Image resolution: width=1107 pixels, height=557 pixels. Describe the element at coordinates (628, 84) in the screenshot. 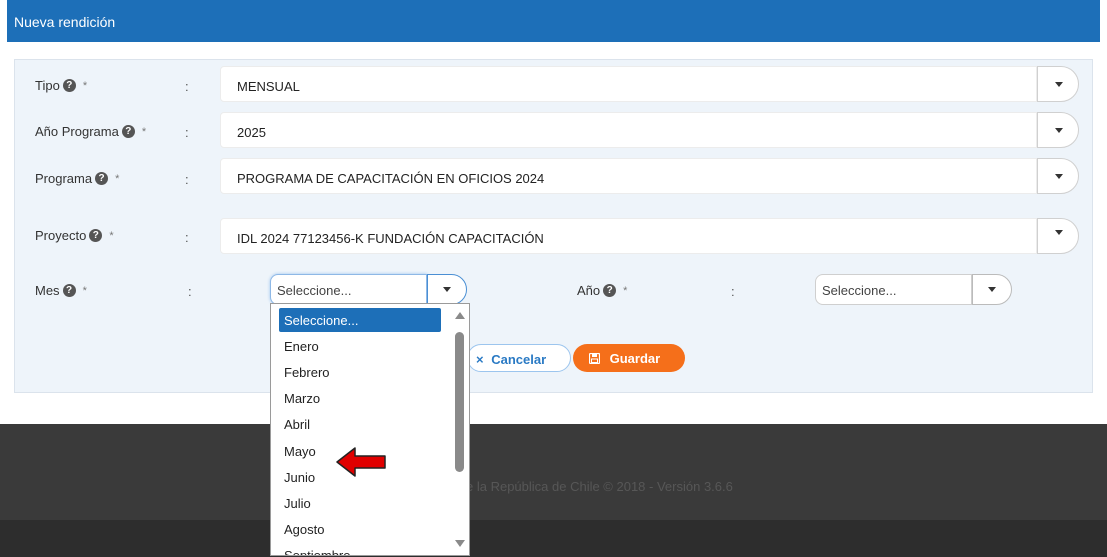

I see `tipo-select: MENSUAL` at that location.